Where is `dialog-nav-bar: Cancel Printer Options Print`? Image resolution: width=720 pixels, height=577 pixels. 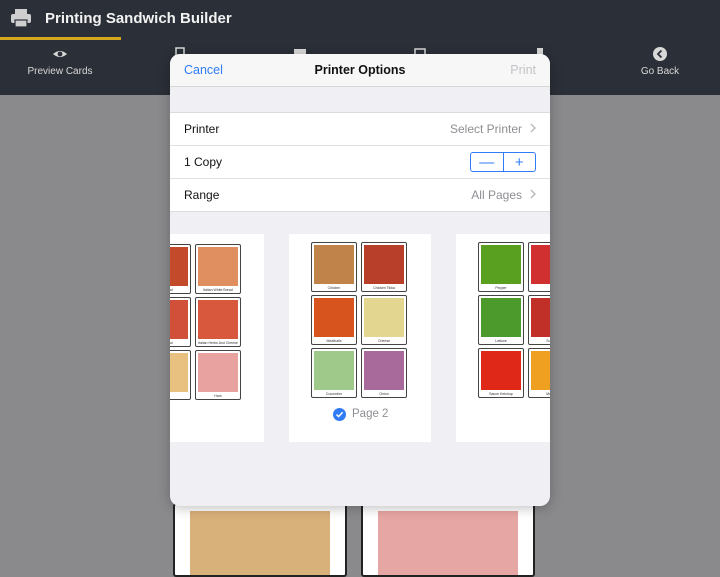
dialog-nav-bar: Cancel Printer Options Print is located at coordinates (360, 70).